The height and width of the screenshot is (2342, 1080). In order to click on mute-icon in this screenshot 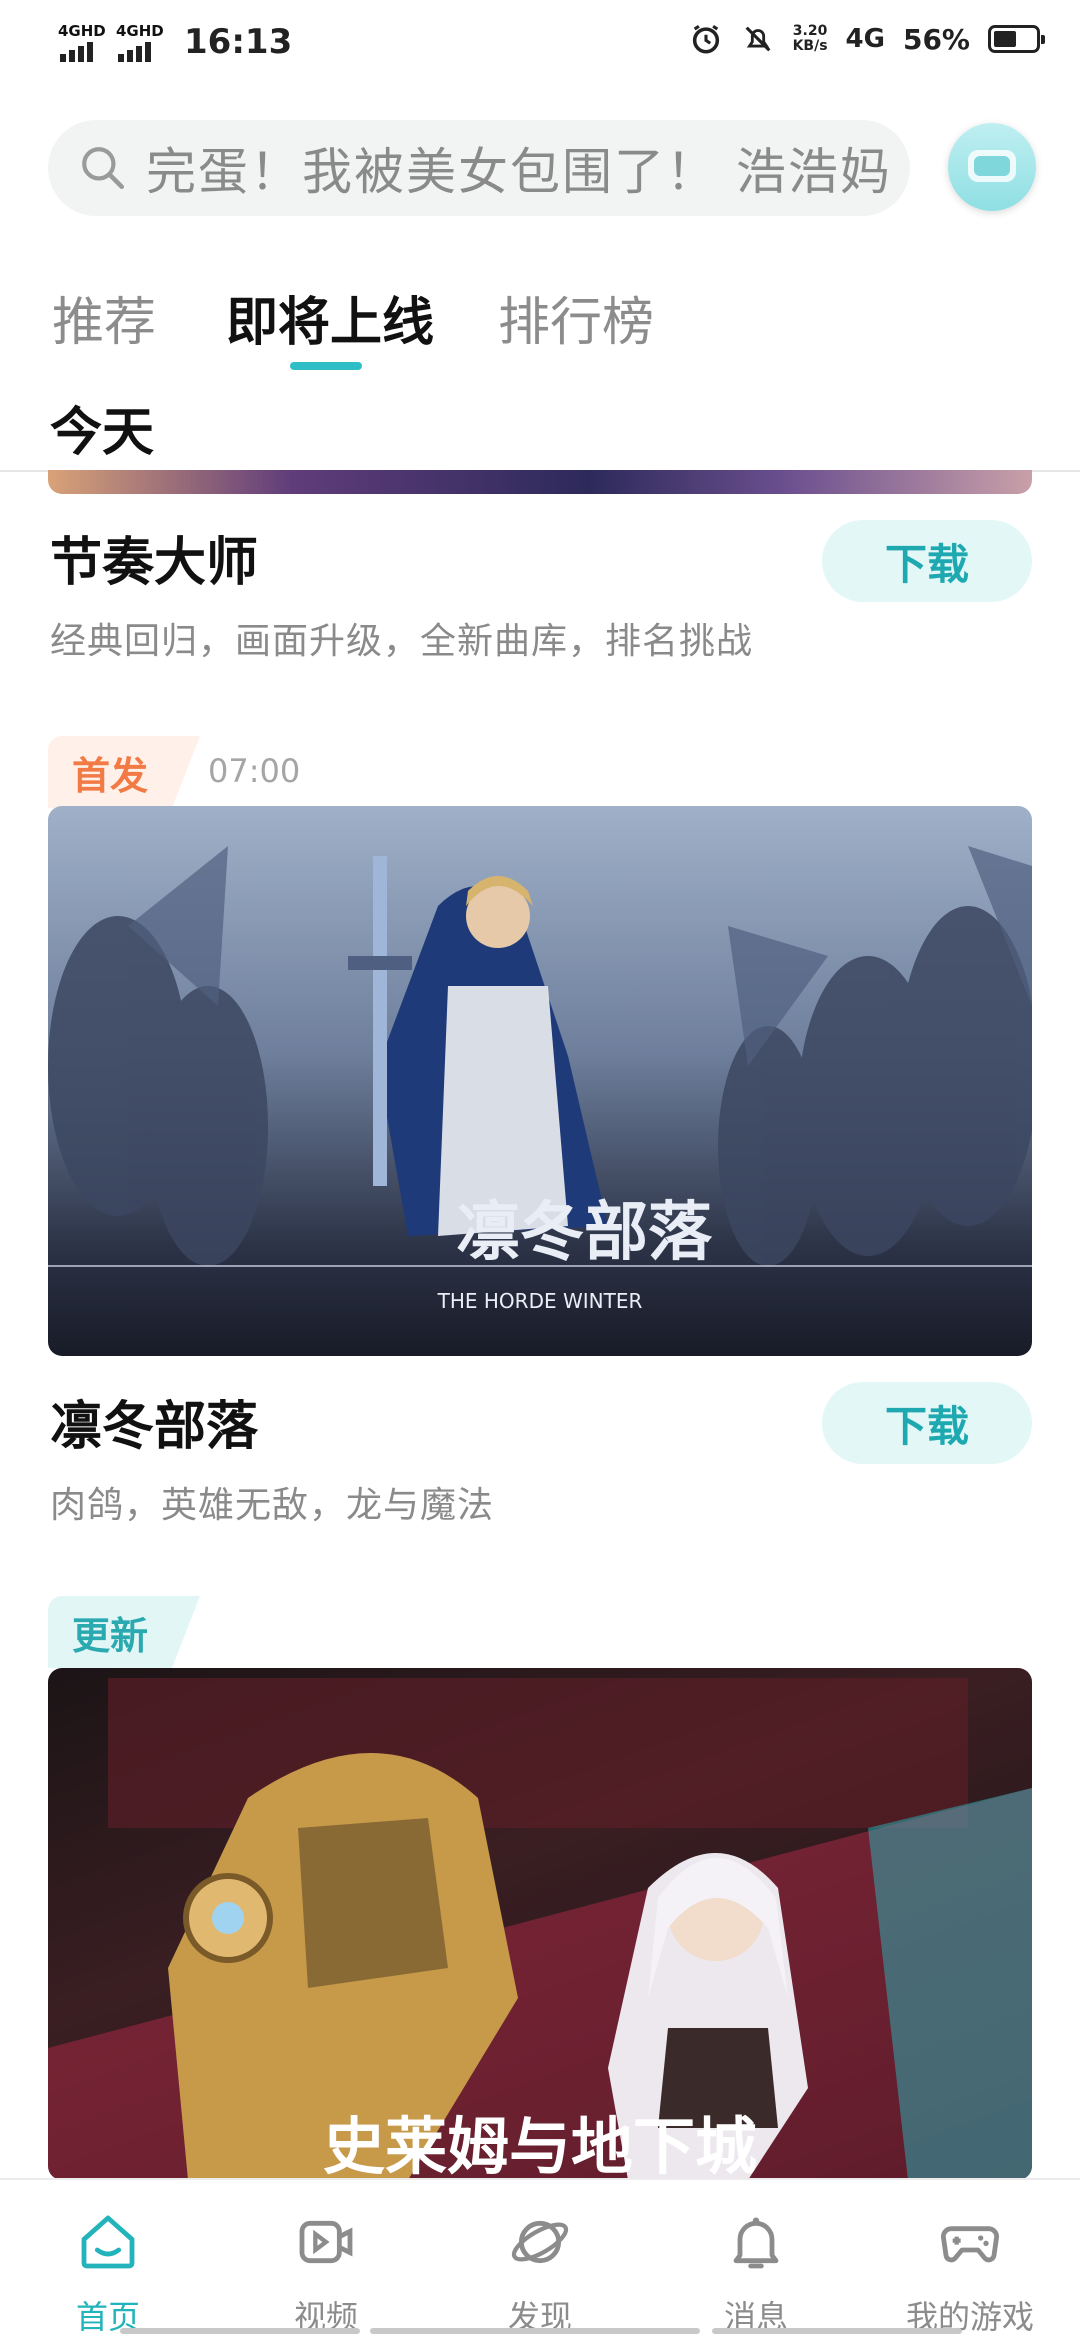, I will do `click(757, 39)`.